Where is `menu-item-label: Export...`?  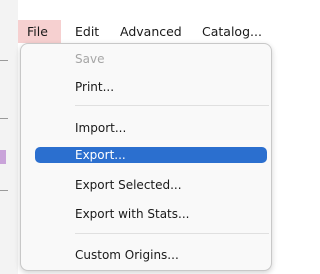 menu-item-label: Export... is located at coordinates (100, 155).